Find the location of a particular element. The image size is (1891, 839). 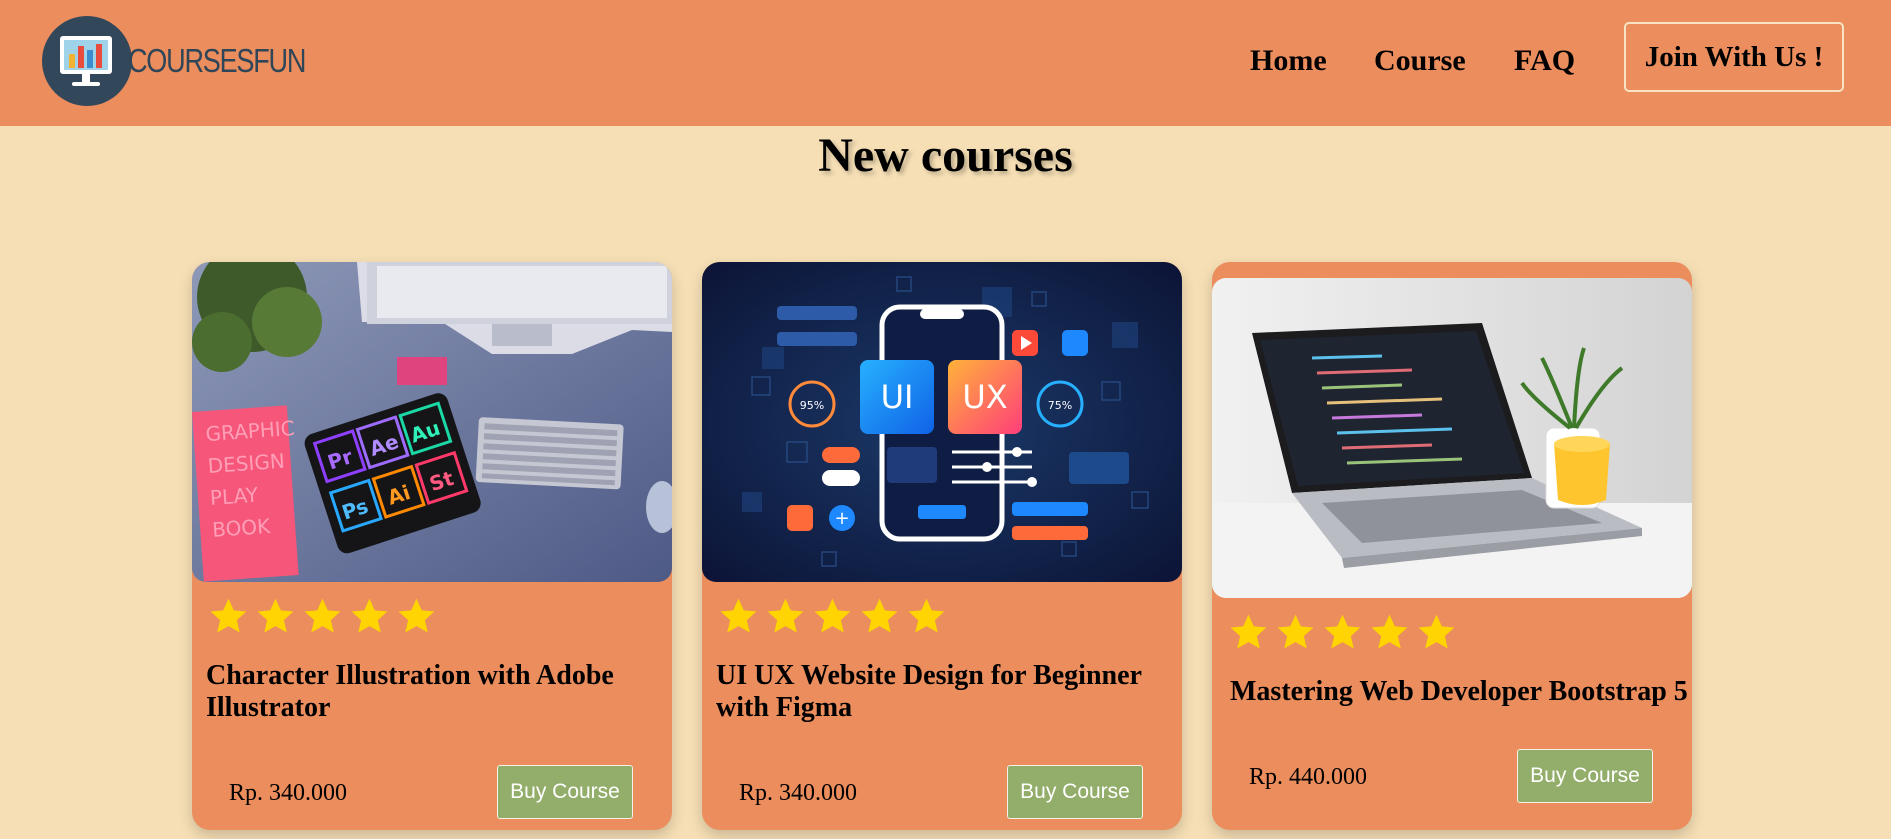

nav-course: Course is located at coordinates (1420, 61).